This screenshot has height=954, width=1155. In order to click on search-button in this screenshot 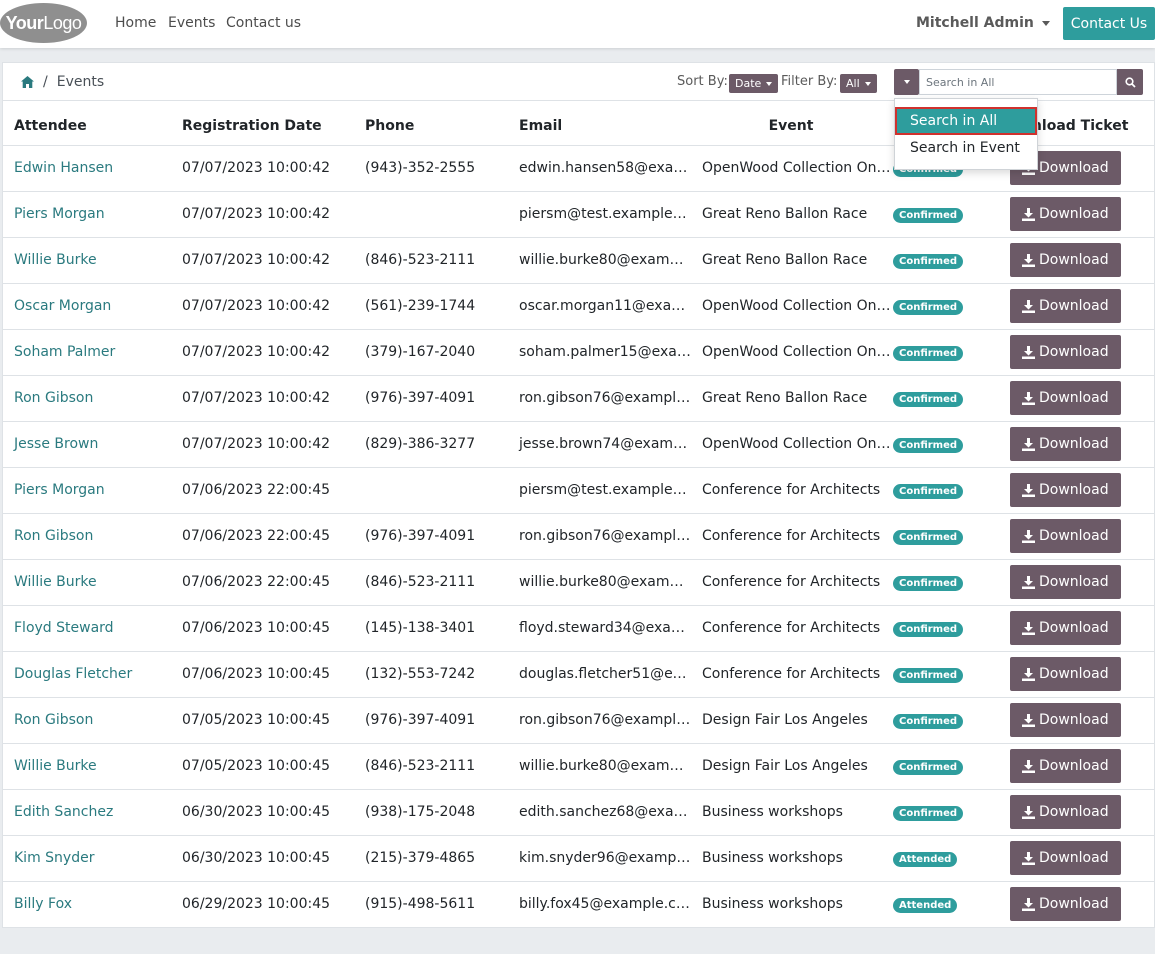, I will do `click(1130, 82)`.